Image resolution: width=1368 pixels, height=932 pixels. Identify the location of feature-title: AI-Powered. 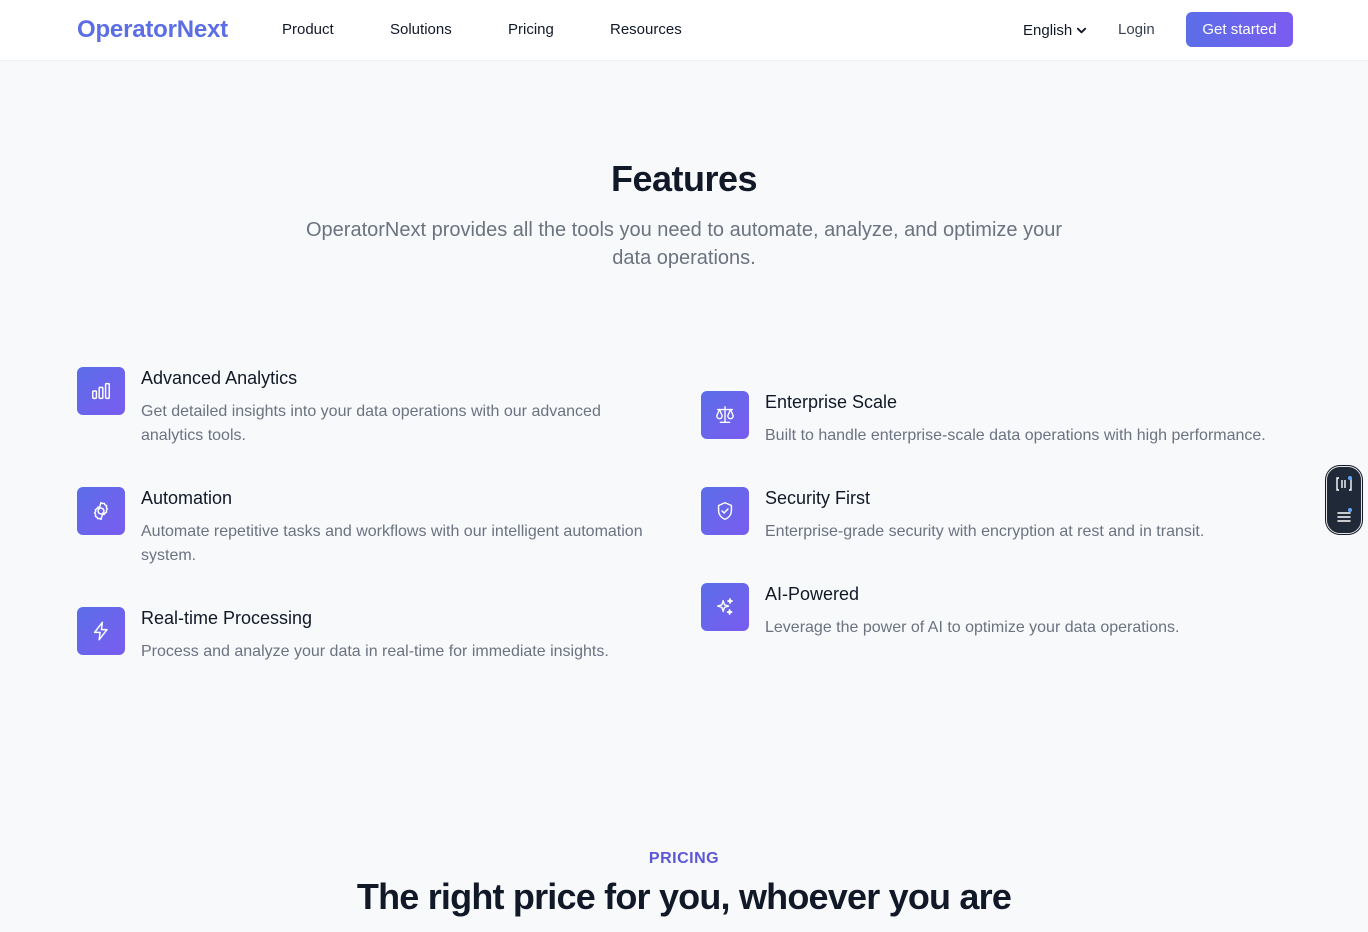
(812, 594).